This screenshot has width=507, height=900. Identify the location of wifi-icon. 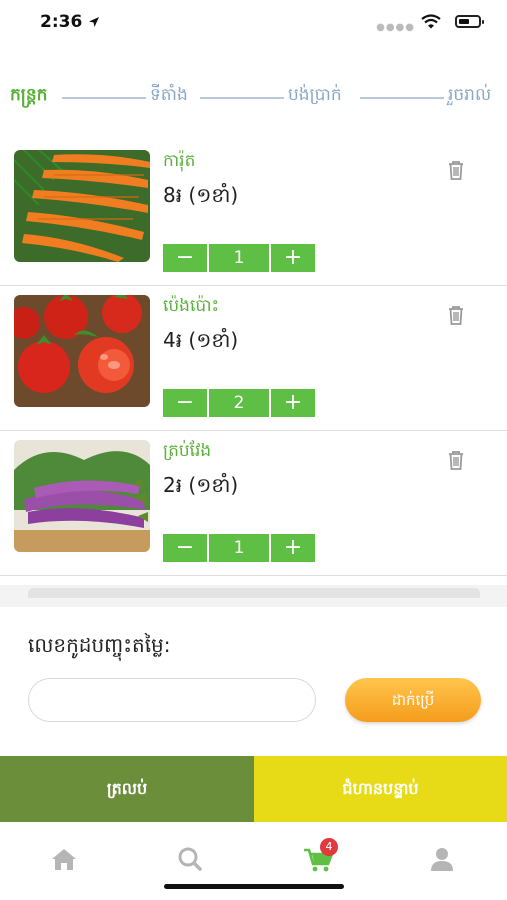
(431, 21).